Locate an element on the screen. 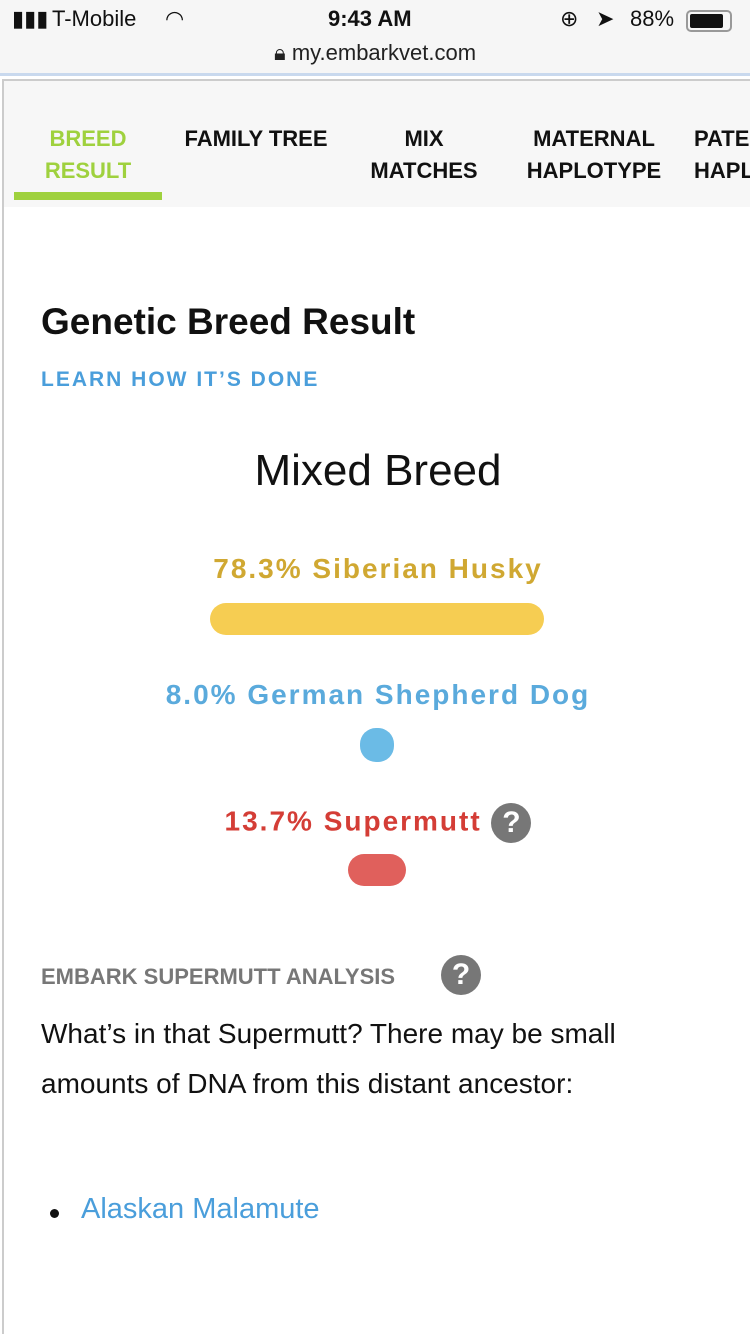 The image size is (750, 1334). breed-bar-husky is located at coordinates (377, 619).